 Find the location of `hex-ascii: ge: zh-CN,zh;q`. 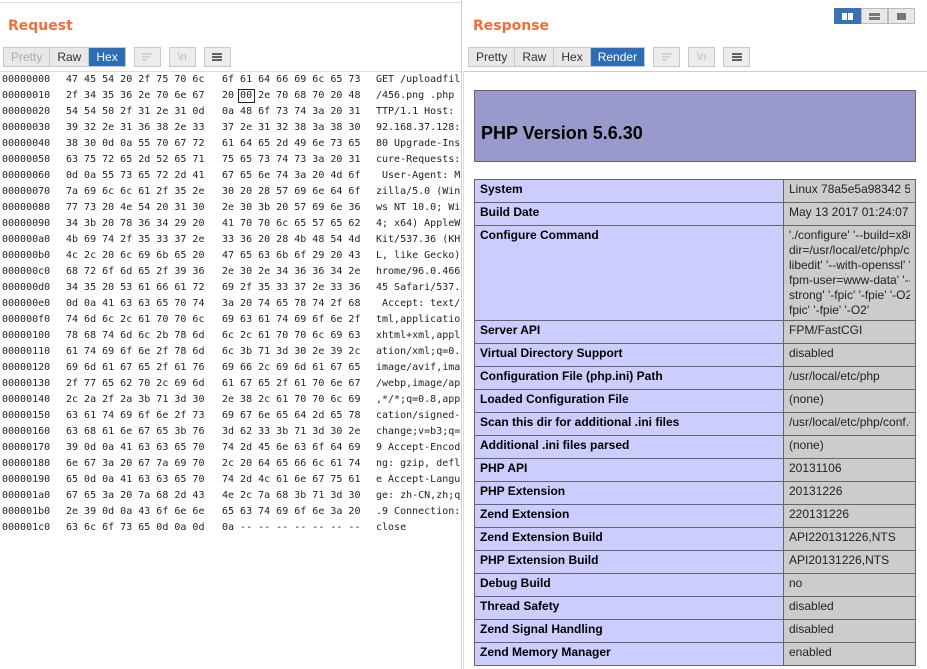

hex-ascii: ge: zh-CN,zh;q is located at coordinates (418, 495).